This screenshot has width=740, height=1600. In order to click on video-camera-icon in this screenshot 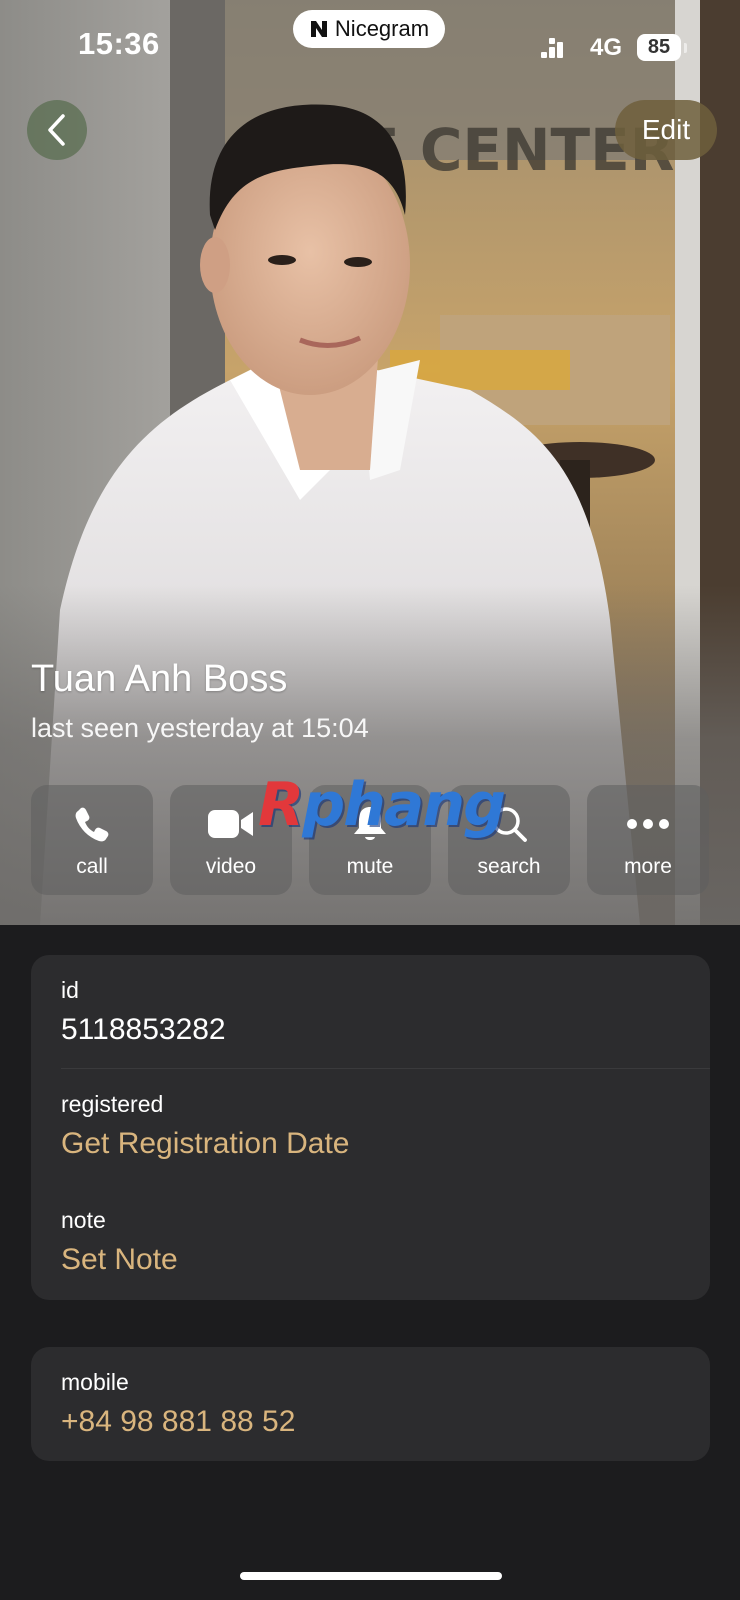, I will do `click(230, 824)`.